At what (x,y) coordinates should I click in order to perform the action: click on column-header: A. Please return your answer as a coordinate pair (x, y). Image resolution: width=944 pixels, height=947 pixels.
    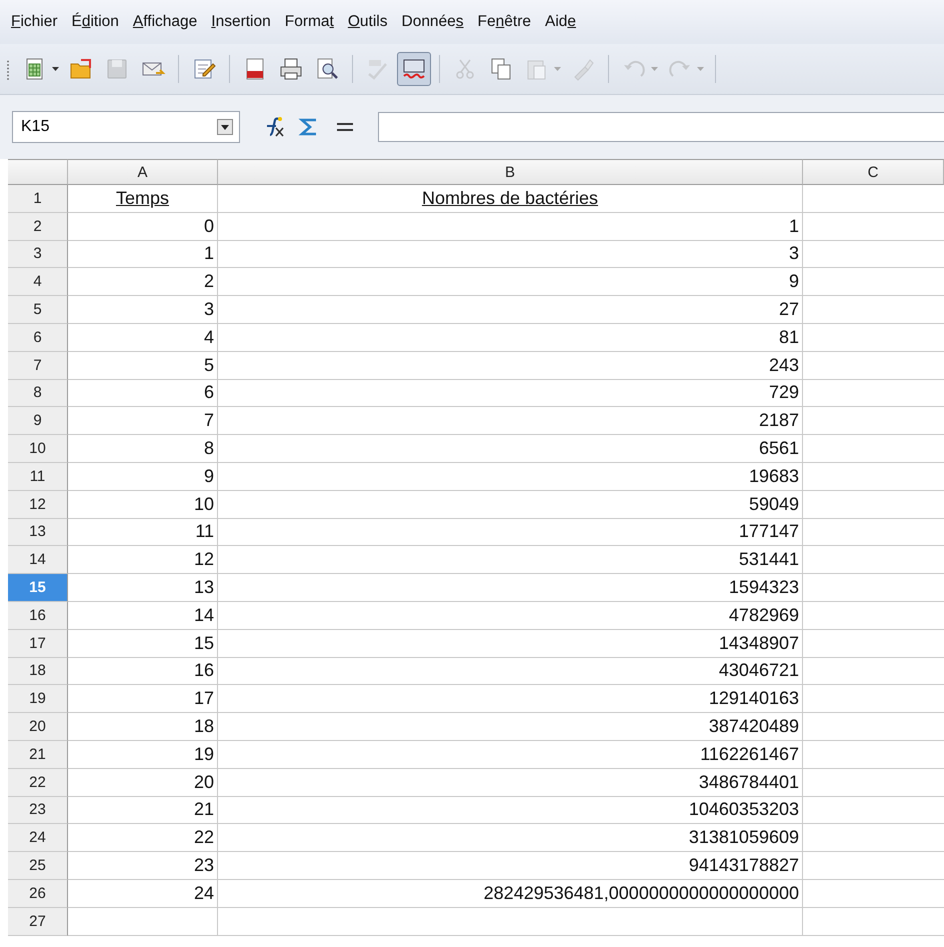
    Looking at the image, I should click on (143, 172).